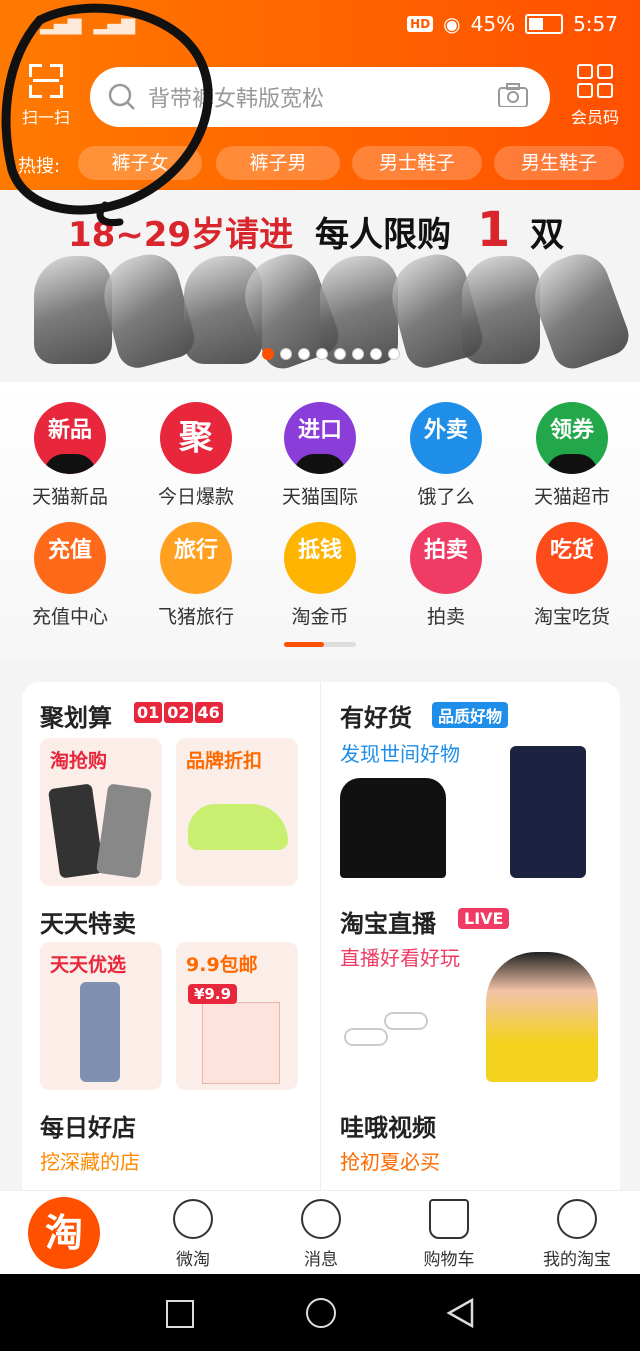 The width and height of the screenshot is (640, 1351). I want to click on status-left: ▂▄▆ ▂▄▆, so click(87, 24).